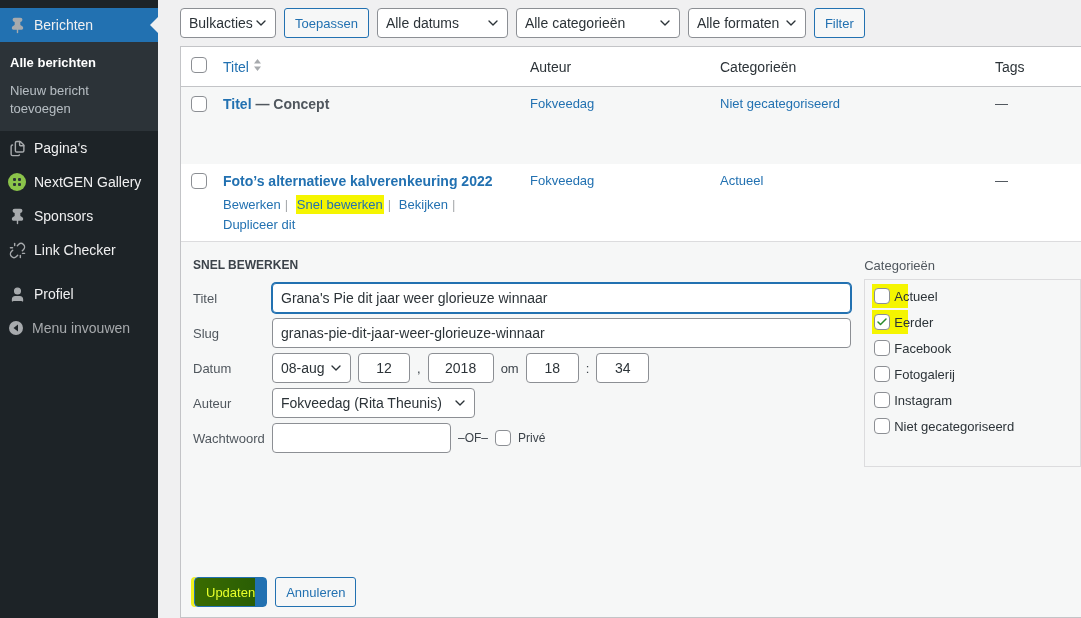 The width and height of the screenshot is (1081, 618). What do you see at coordinates (79, 25) in the screenshot?
I see `sidebar-item: Berichten` at bounding box center [79, 25].